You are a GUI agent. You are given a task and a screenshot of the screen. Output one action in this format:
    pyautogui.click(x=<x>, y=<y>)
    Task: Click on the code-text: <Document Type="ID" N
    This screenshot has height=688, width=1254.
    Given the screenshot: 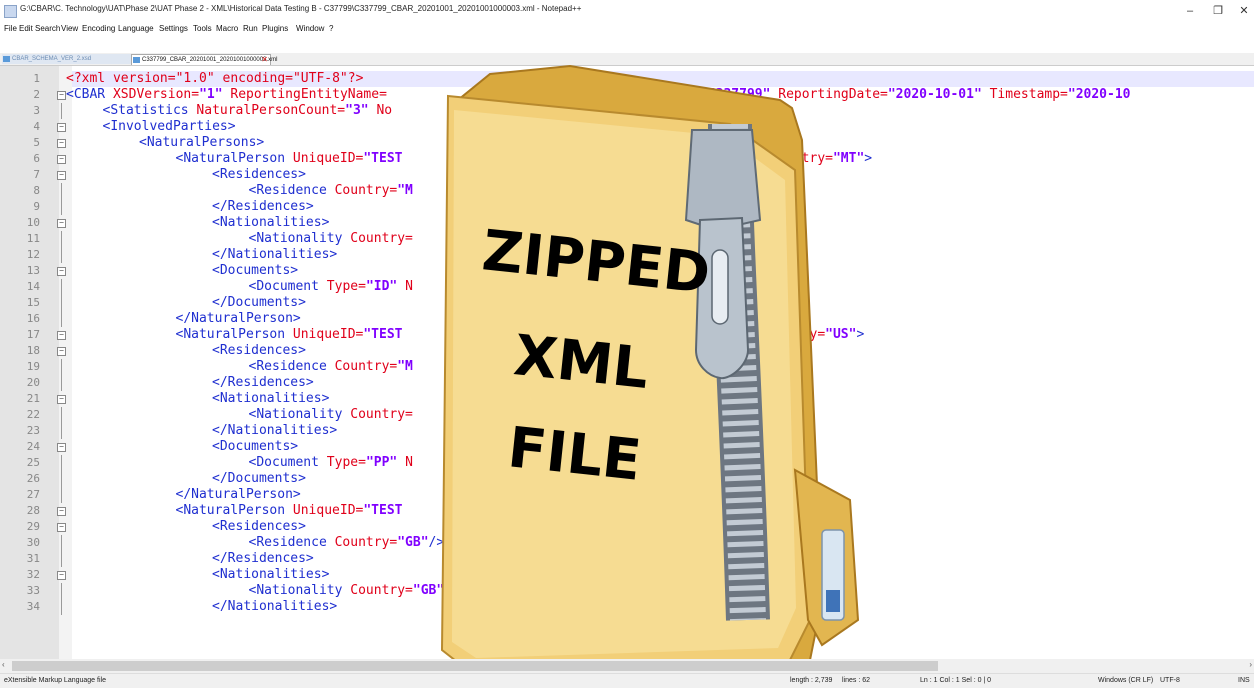 What is the action you would take?
    pyautogui.click(x=331, y=287)
    